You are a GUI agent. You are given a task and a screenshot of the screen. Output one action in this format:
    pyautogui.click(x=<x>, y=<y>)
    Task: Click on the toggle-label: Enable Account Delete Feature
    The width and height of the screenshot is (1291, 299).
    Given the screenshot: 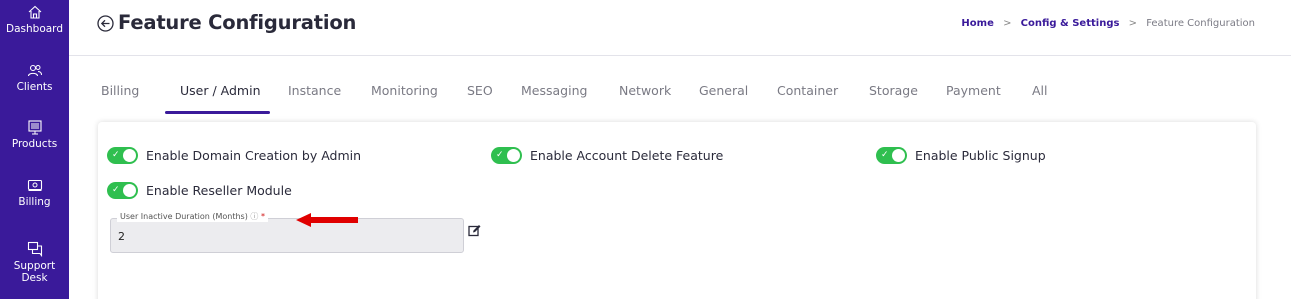 What is the action you would take?
    pyautogui.click(x=627, y=155)
    